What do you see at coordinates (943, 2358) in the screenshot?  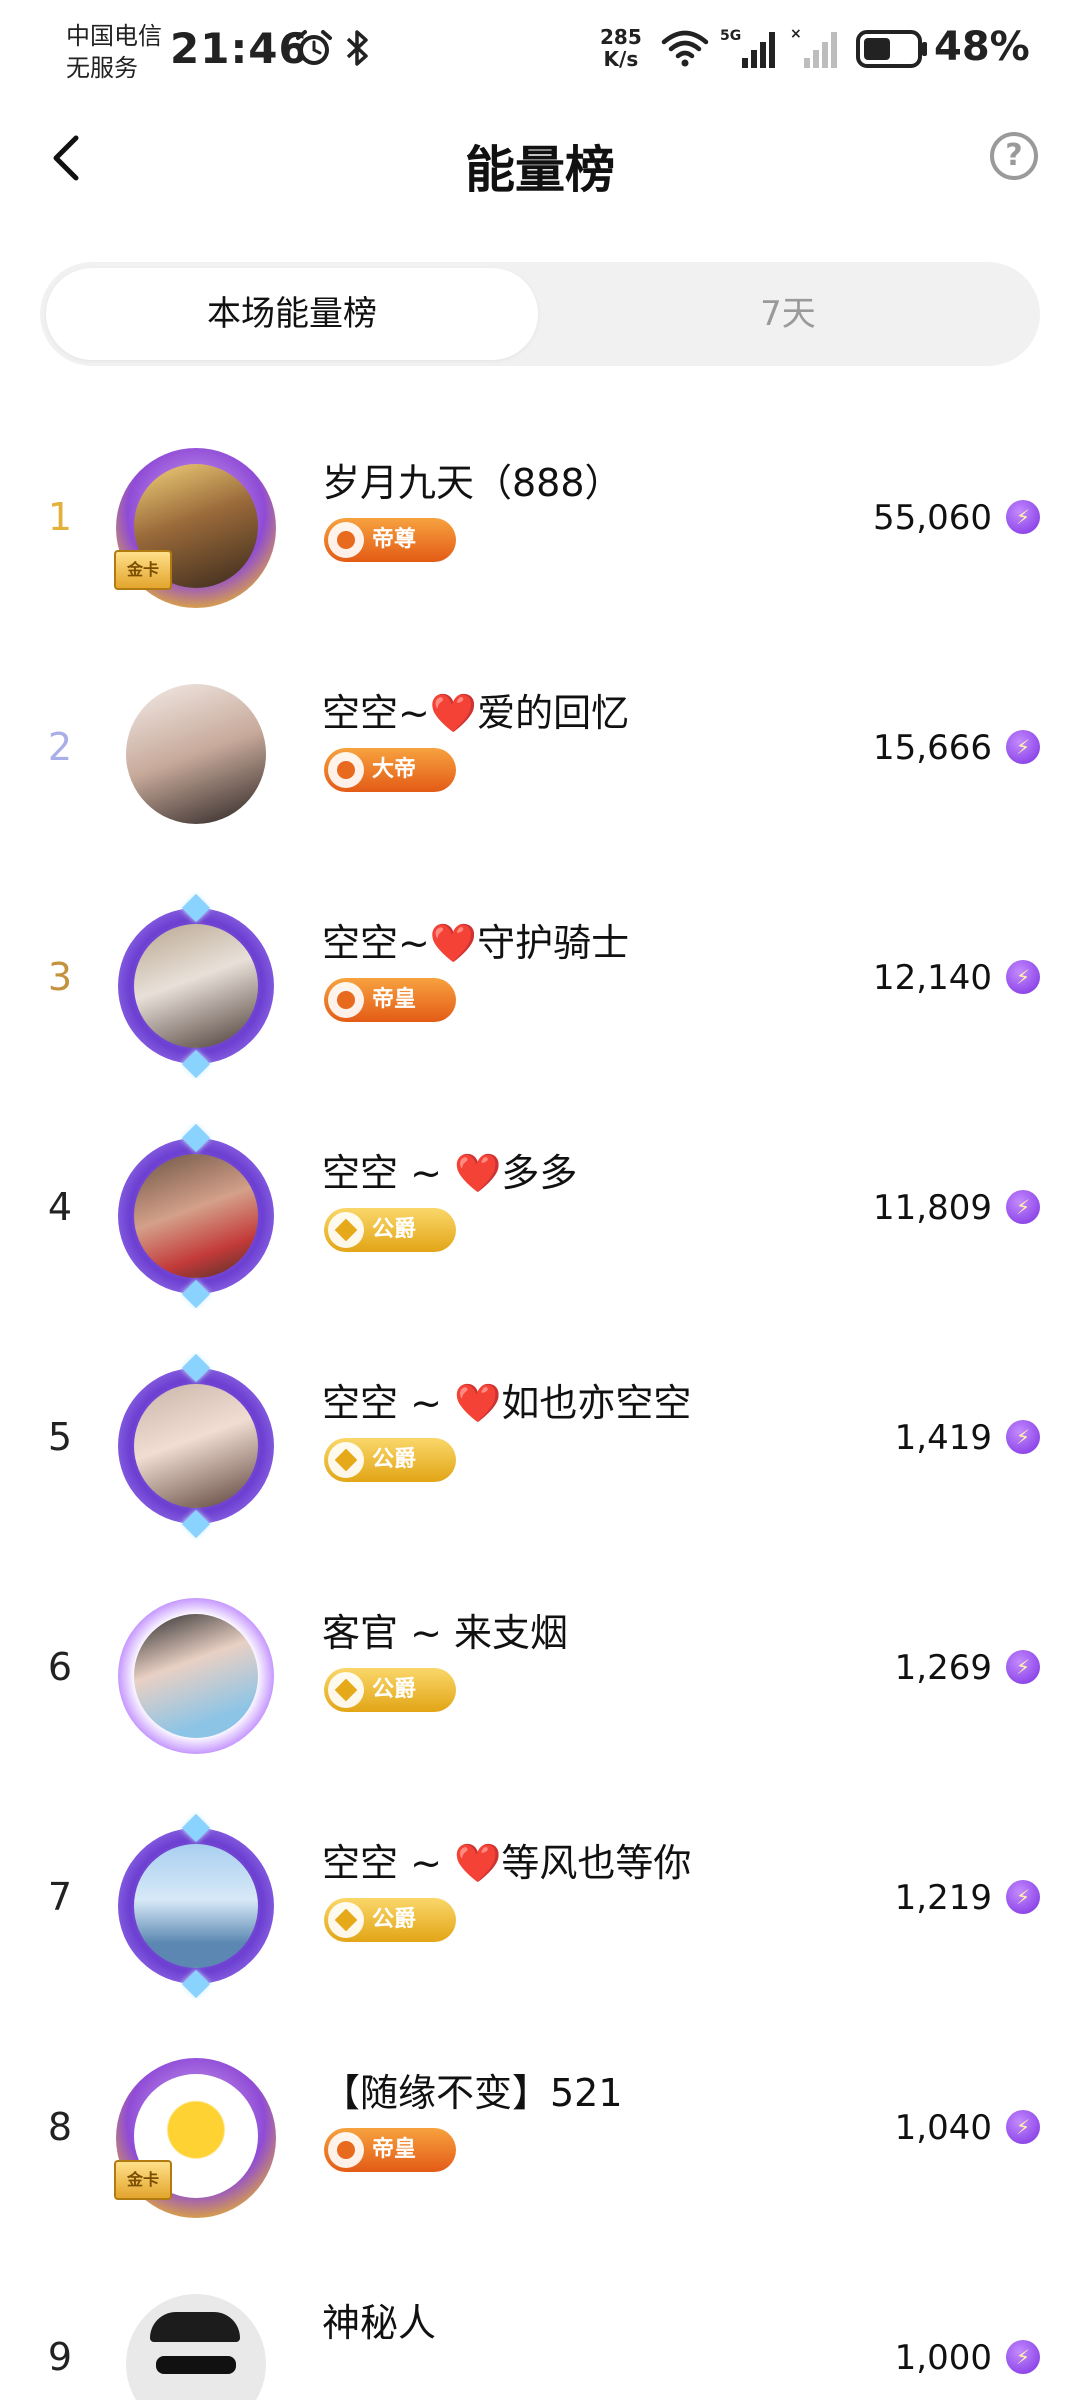 I see `energy-score: 1,000` at bounding box center [943, 2358].